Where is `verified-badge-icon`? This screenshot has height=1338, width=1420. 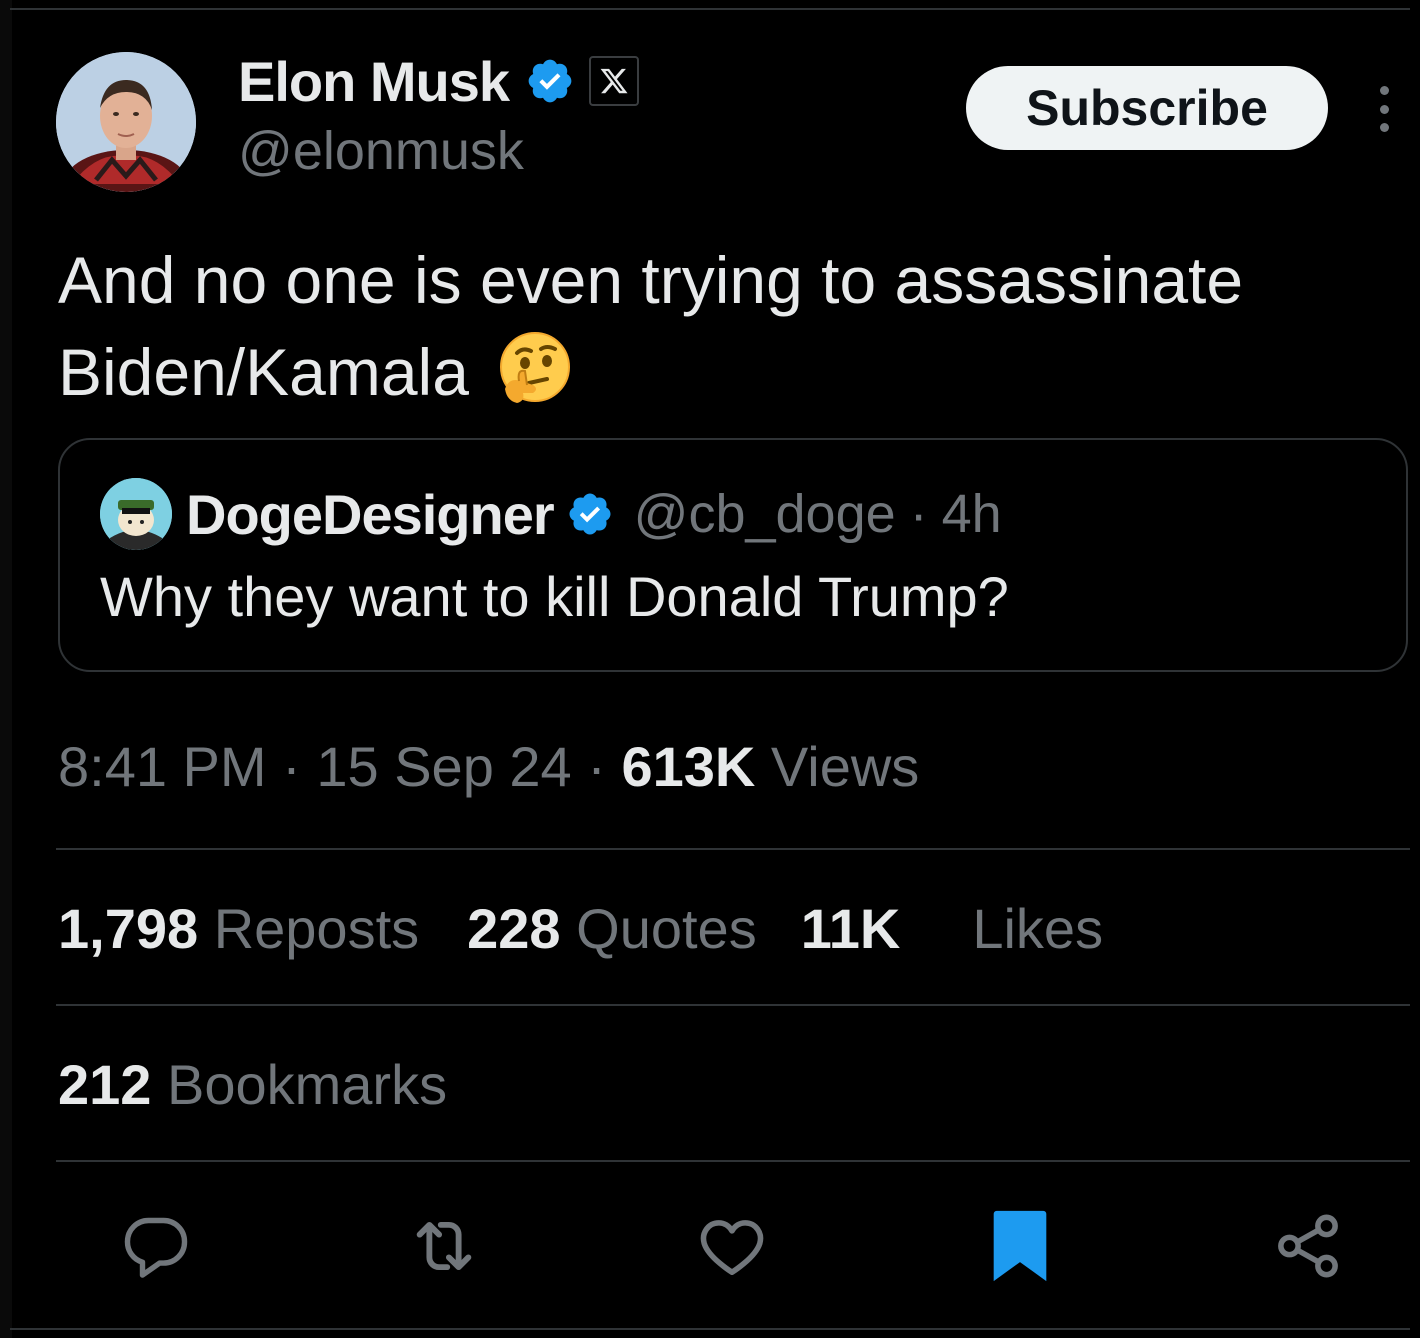 verified-badge-icon is located at coordinates (550, 81).